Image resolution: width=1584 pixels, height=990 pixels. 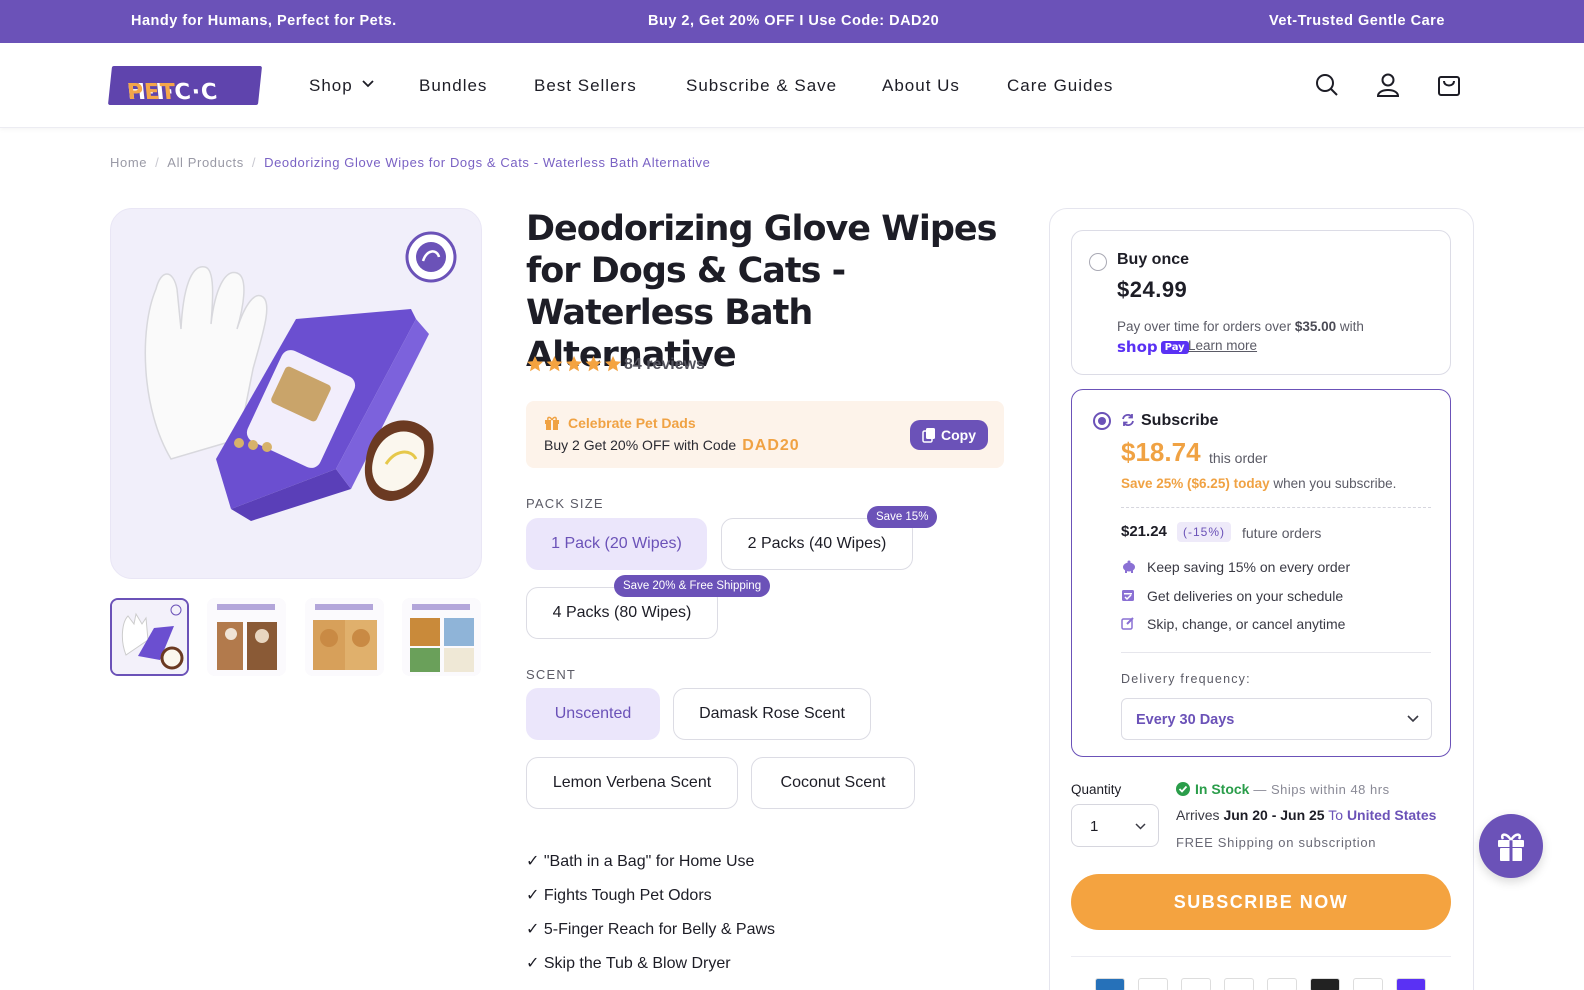 What do you see at coordinates (1306, 815) in the screenshot?
I see `arrival-estimate: Arrives Jun 20 - Jun 25 To United States` at bounding box center [1306, 815].